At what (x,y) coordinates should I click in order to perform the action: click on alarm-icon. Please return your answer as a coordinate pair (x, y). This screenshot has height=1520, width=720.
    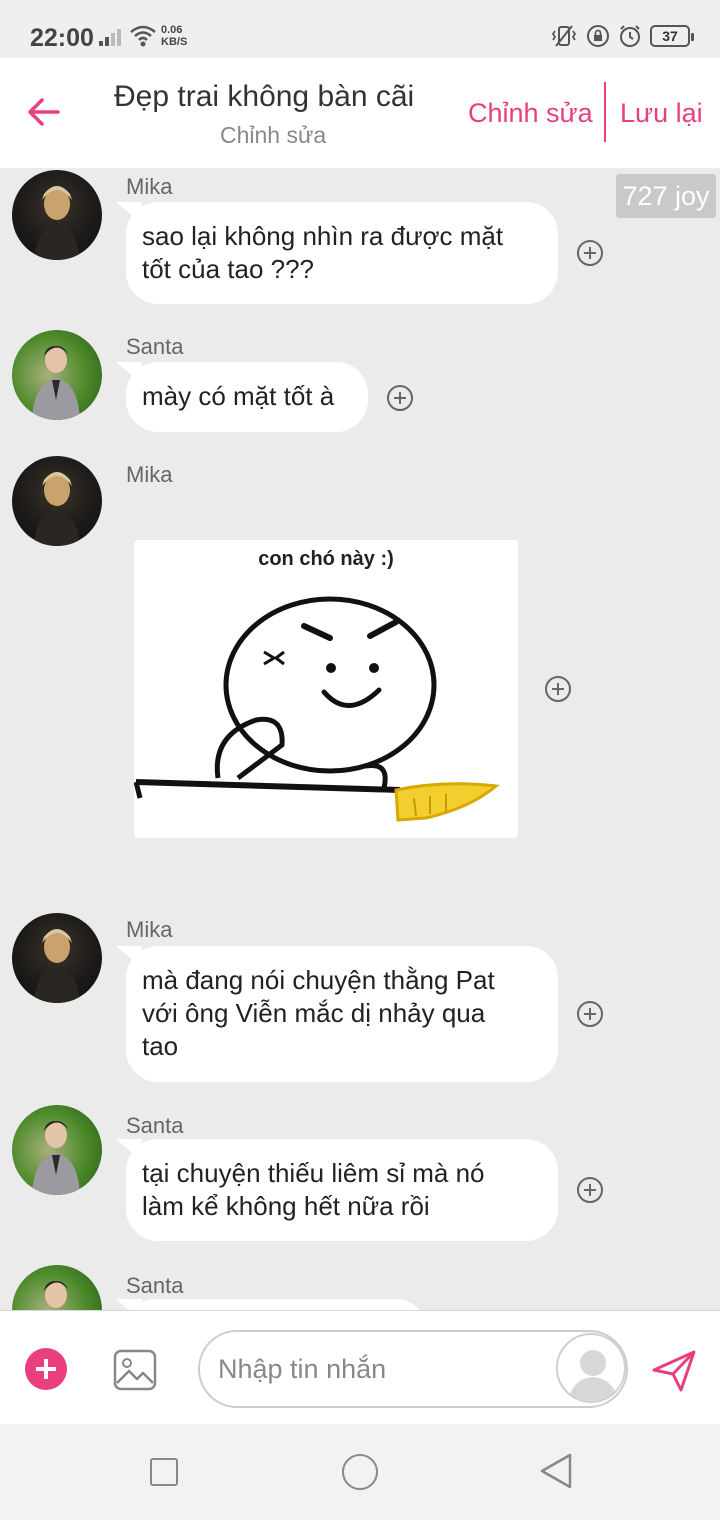
    Looking at the image, I should click on (630, 36).